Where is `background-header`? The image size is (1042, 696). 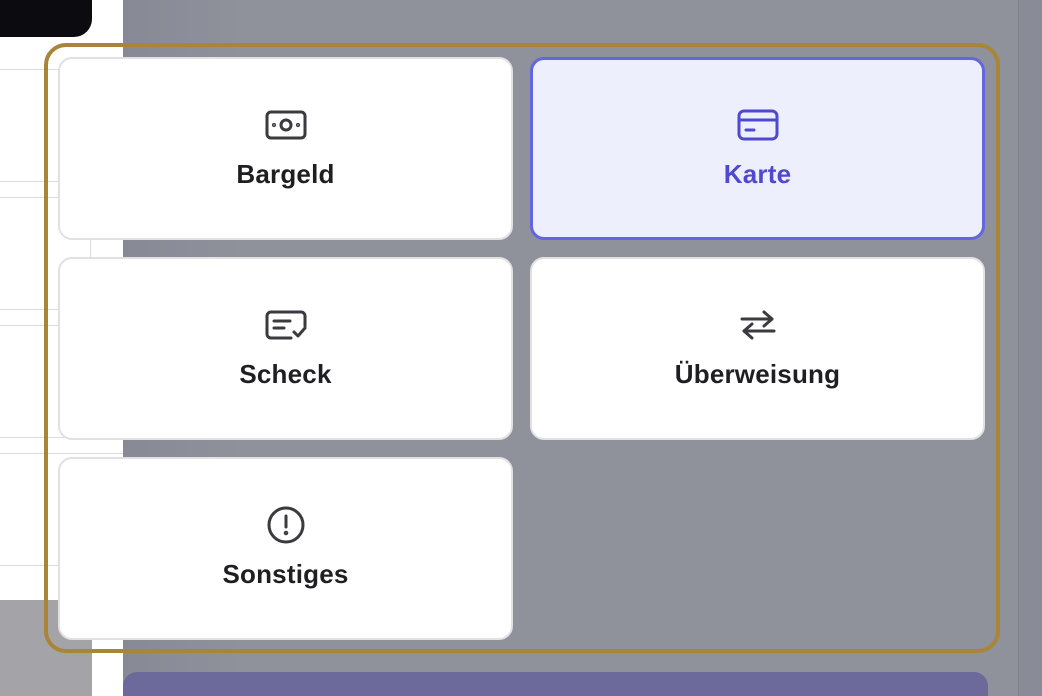 background-header is located at coordinates (46, 18).